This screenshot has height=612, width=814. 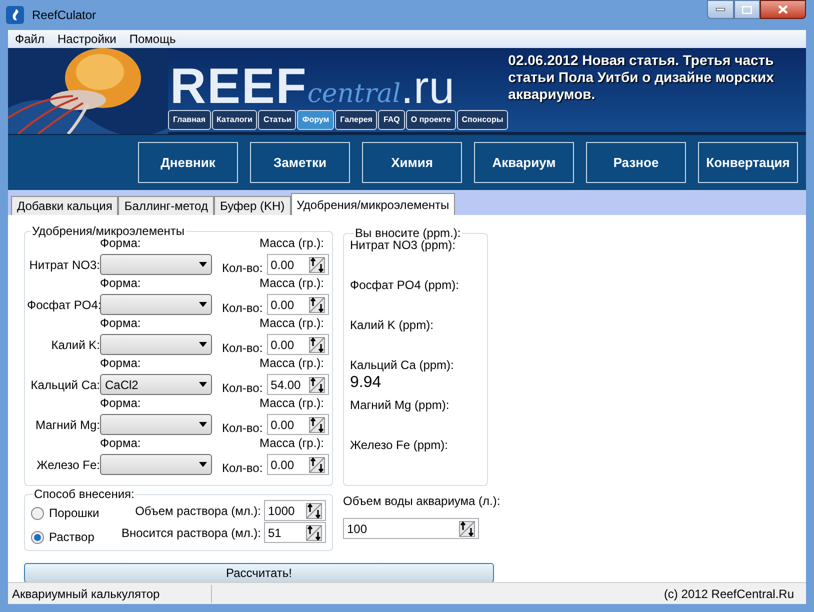 What do you see at coordinates (720, 9) in the screenshot?
I see `minimize-button` at bounding box center [720, 9].